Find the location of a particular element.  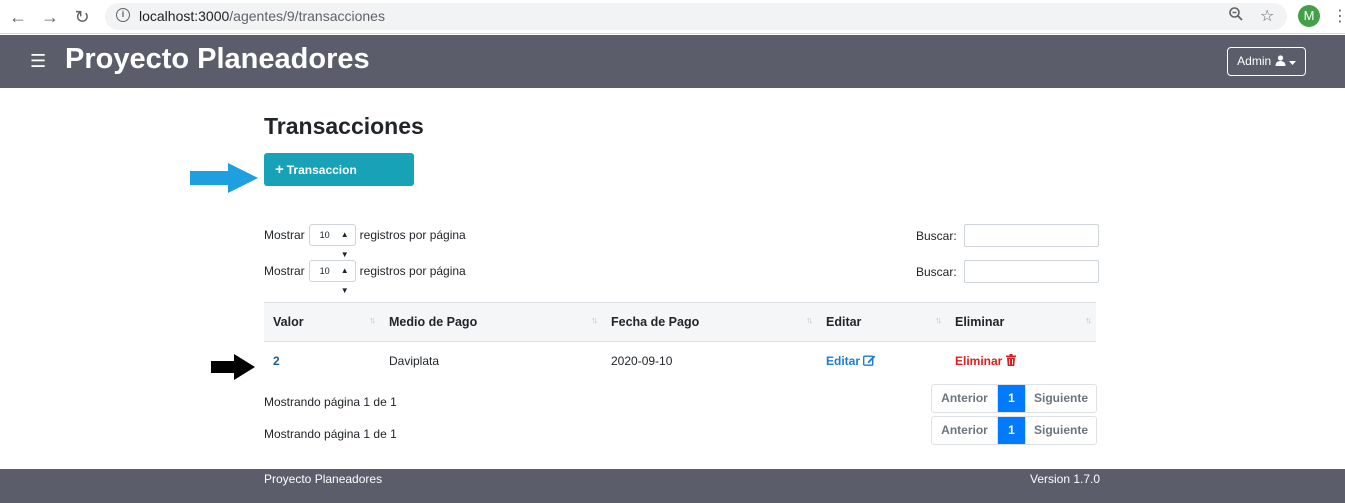

trash-icon is located at coordinates (1010, 359).